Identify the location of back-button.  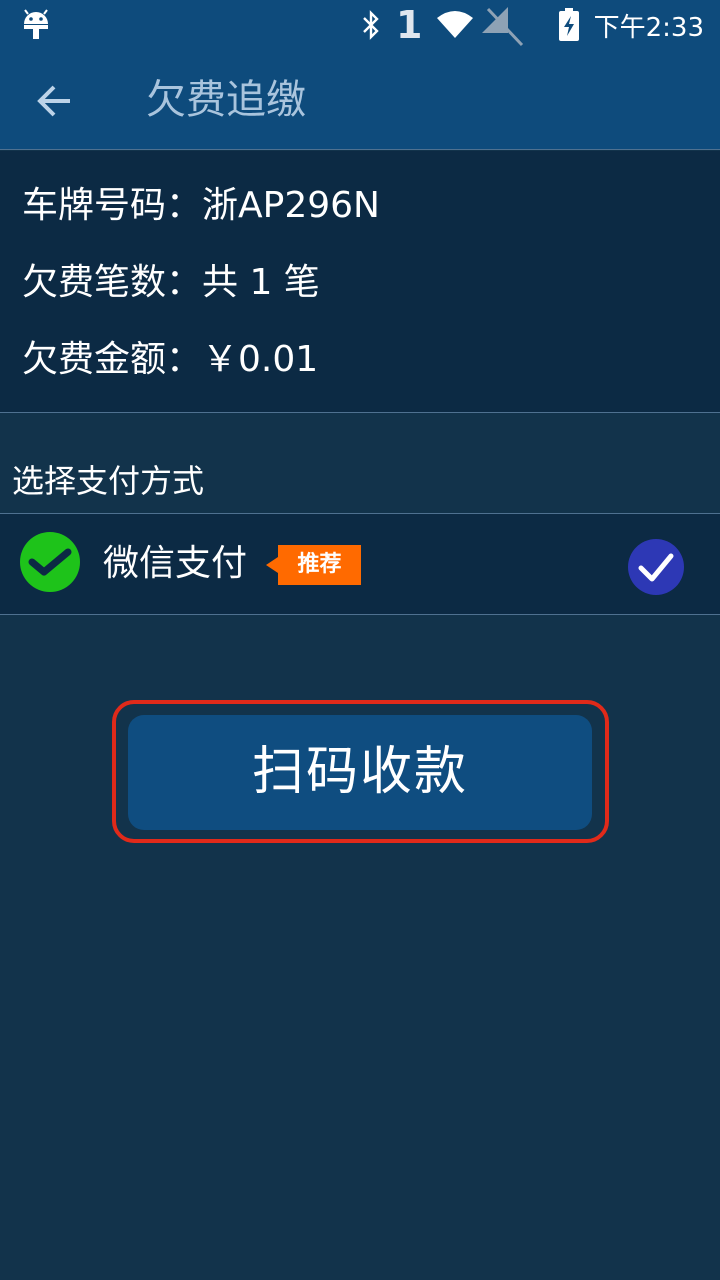
(56, 101).